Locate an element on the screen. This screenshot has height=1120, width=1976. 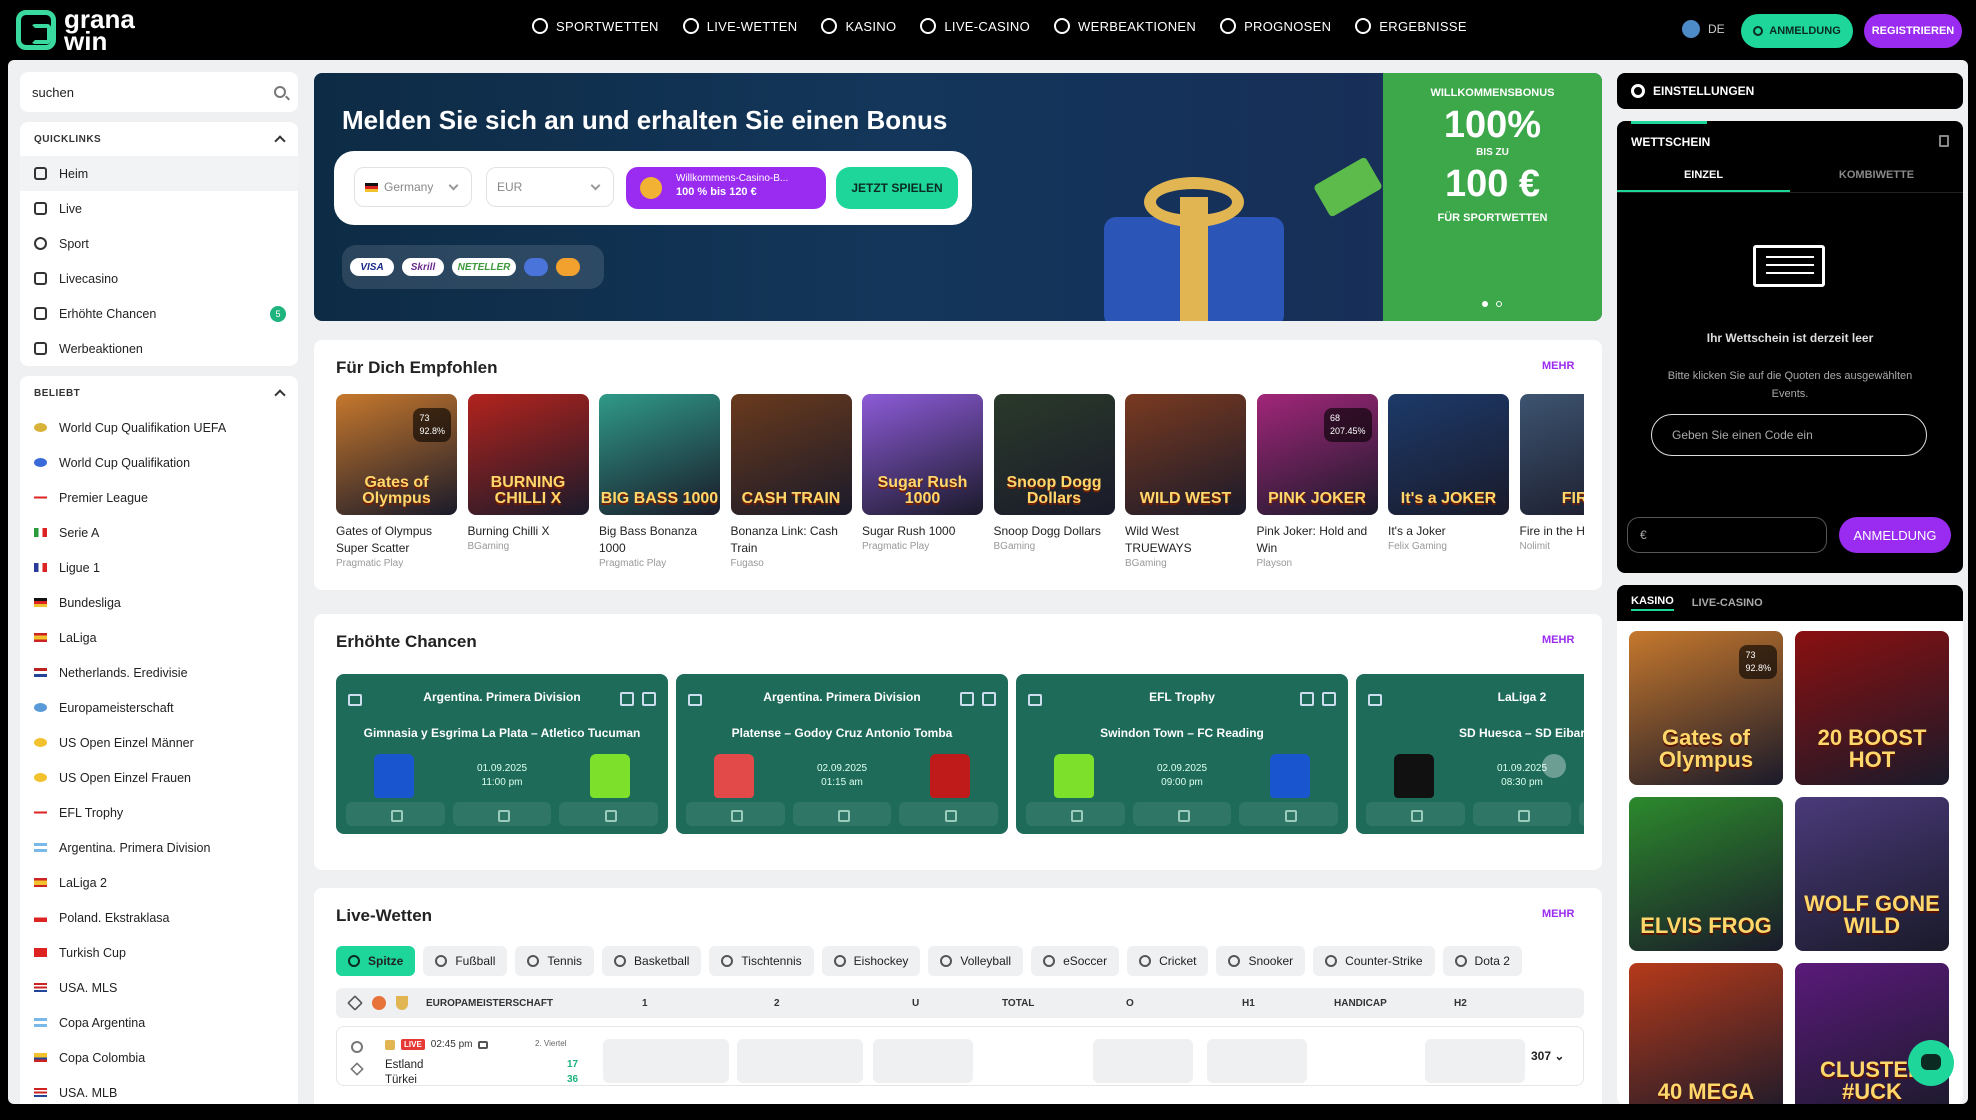
game-title: Fire in the H is located at coordinates (1552, 531).